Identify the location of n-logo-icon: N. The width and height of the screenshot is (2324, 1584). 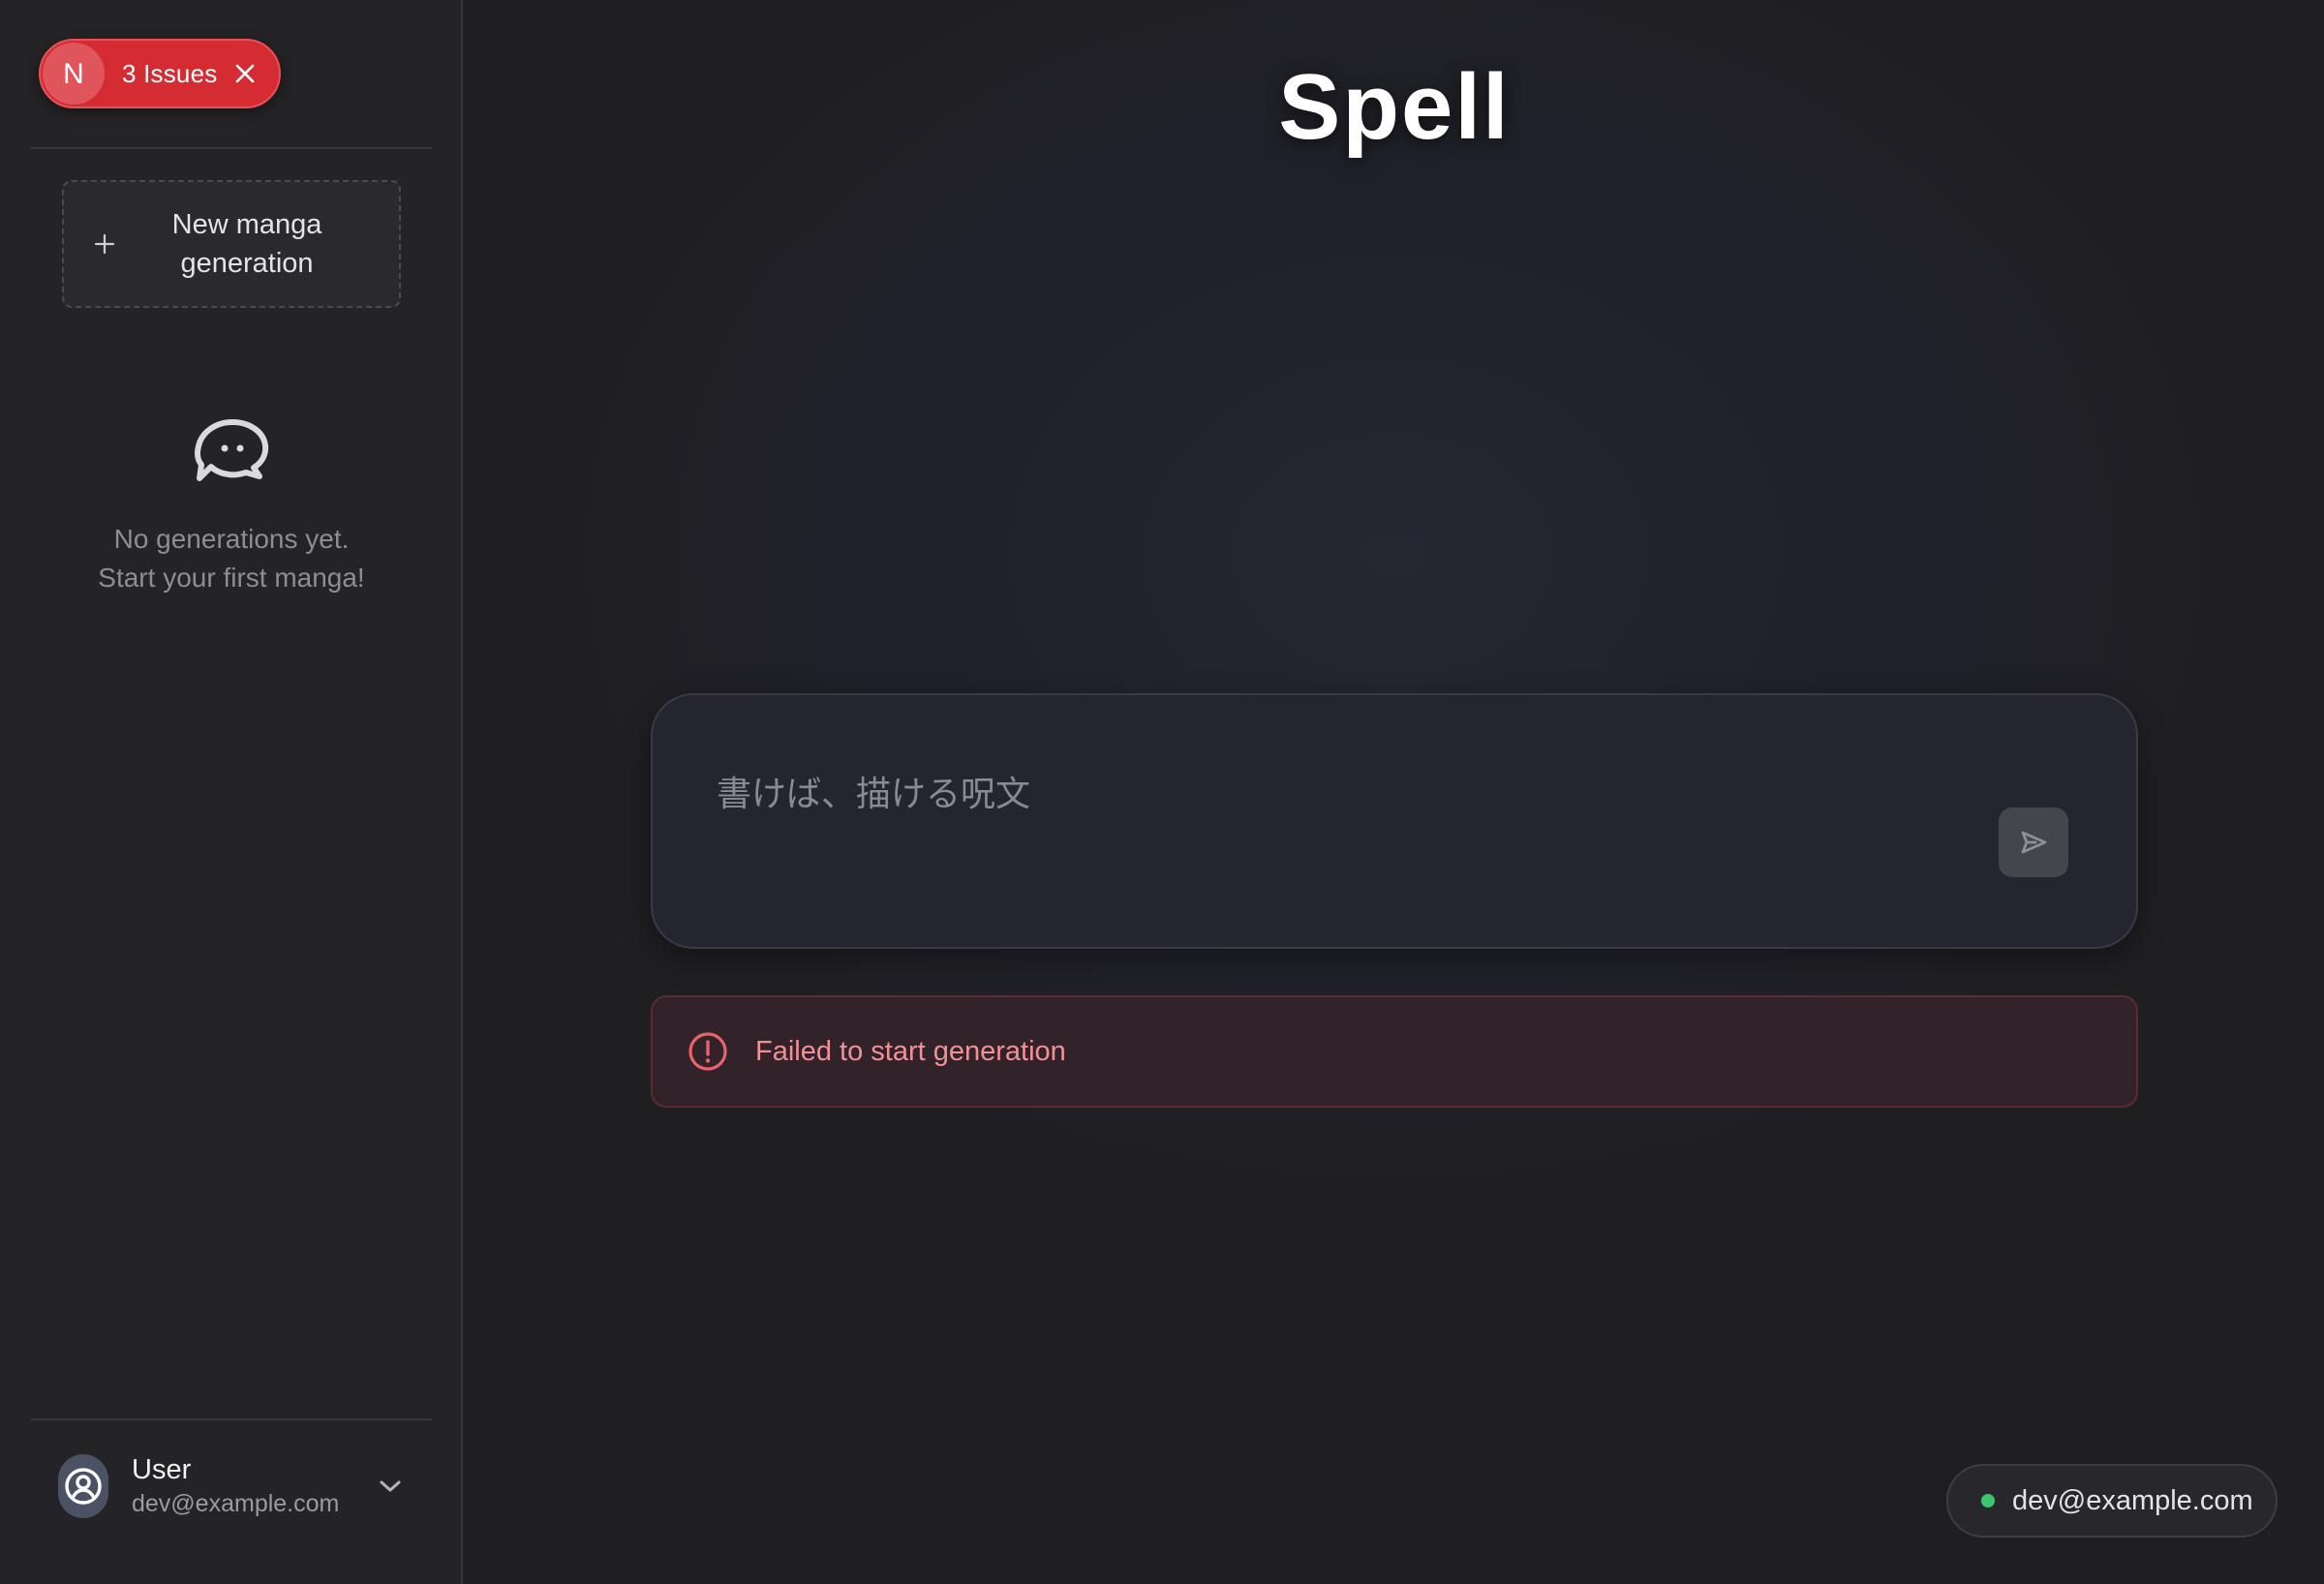
(74, 74).